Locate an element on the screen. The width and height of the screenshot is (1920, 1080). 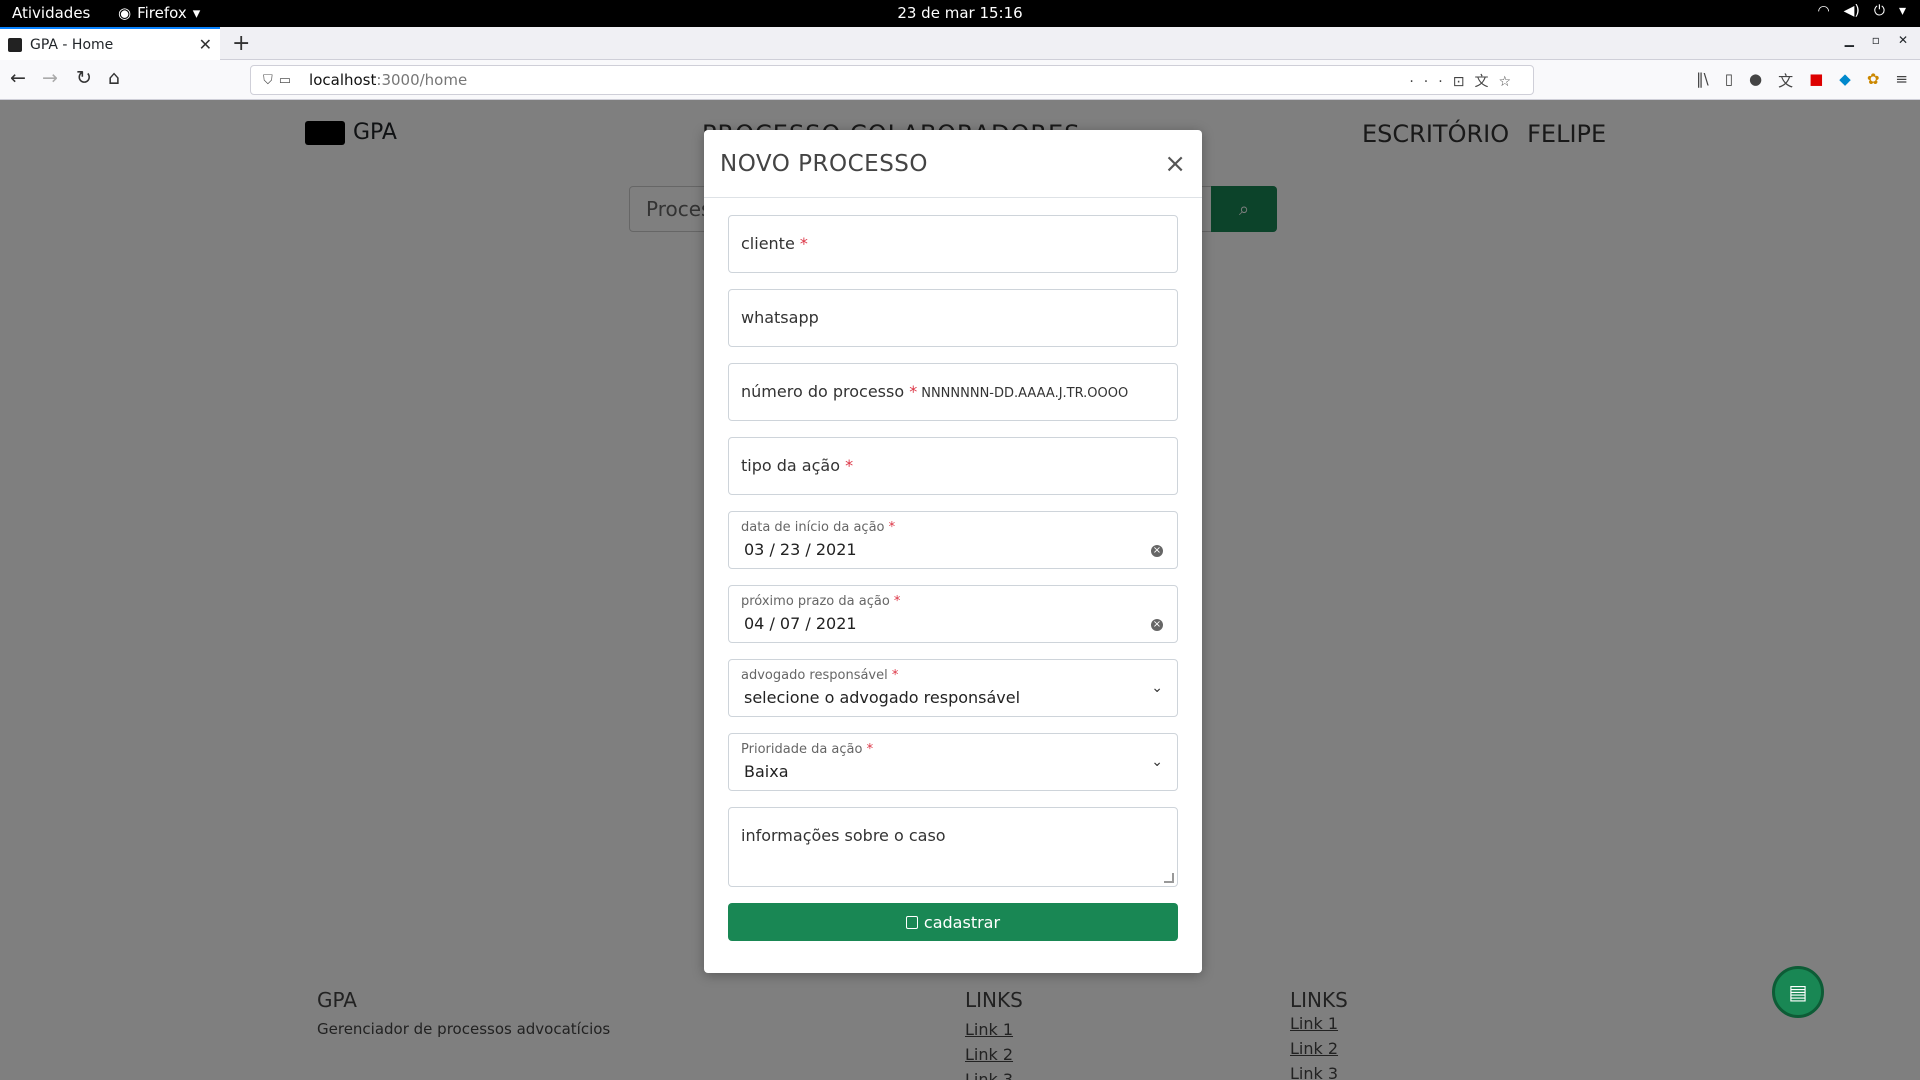
tipo-acao-input: tipo da ação * is located at coordinates (953, 466).